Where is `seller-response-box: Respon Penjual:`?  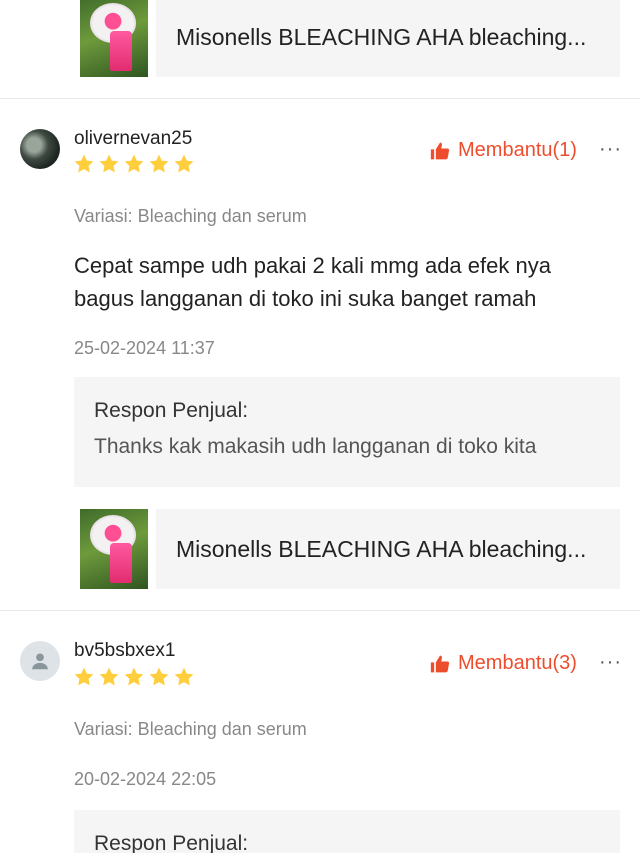 seller-response-box: Respon Penjual: is located at coordinates (347, 831).